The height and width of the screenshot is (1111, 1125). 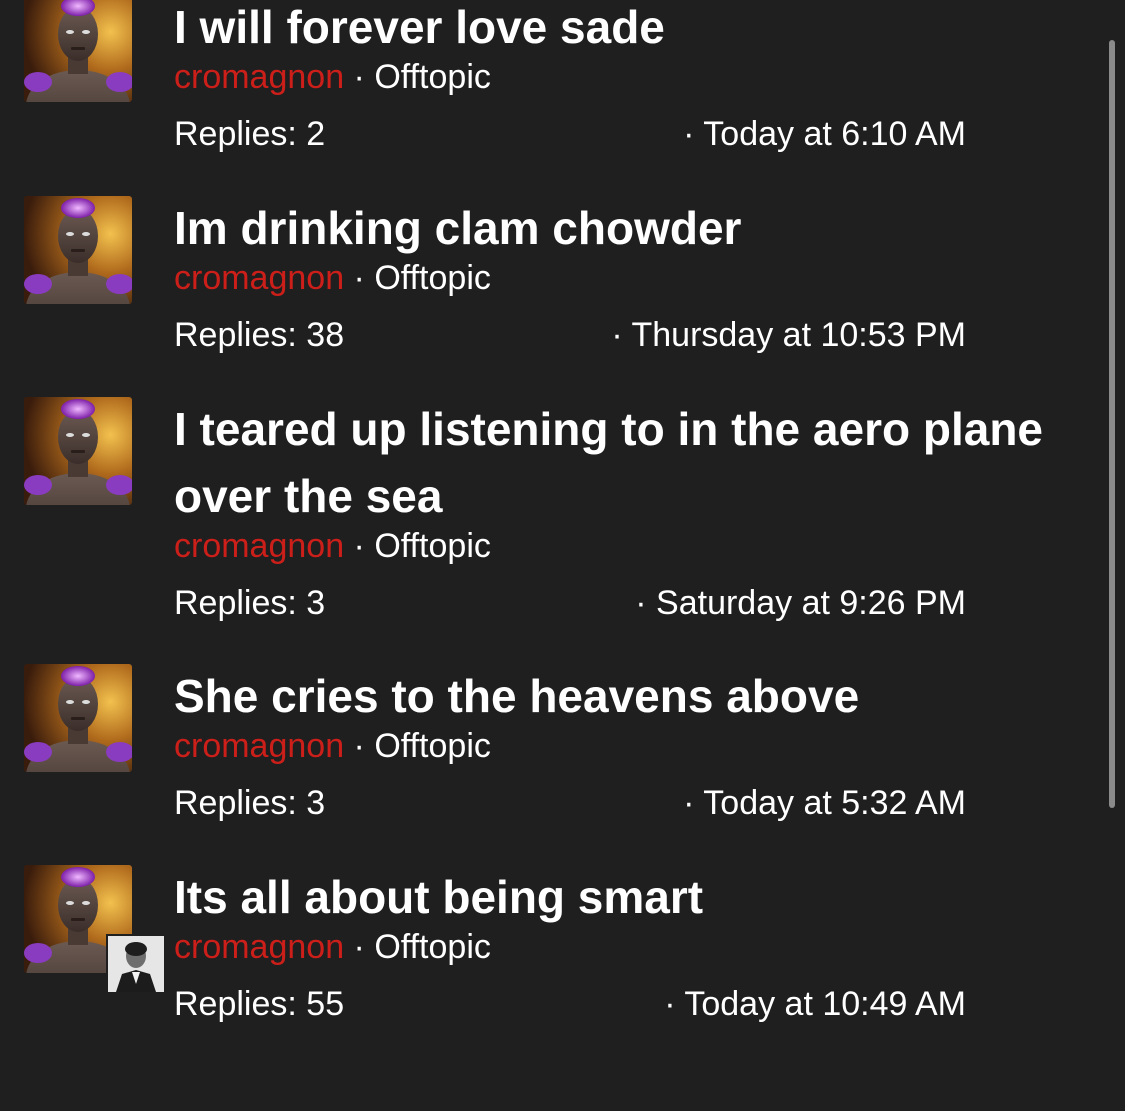 I want to click on thread-stats: Replies: 3 · Saturday at 9:26 PM, so click(x=634, y=603).